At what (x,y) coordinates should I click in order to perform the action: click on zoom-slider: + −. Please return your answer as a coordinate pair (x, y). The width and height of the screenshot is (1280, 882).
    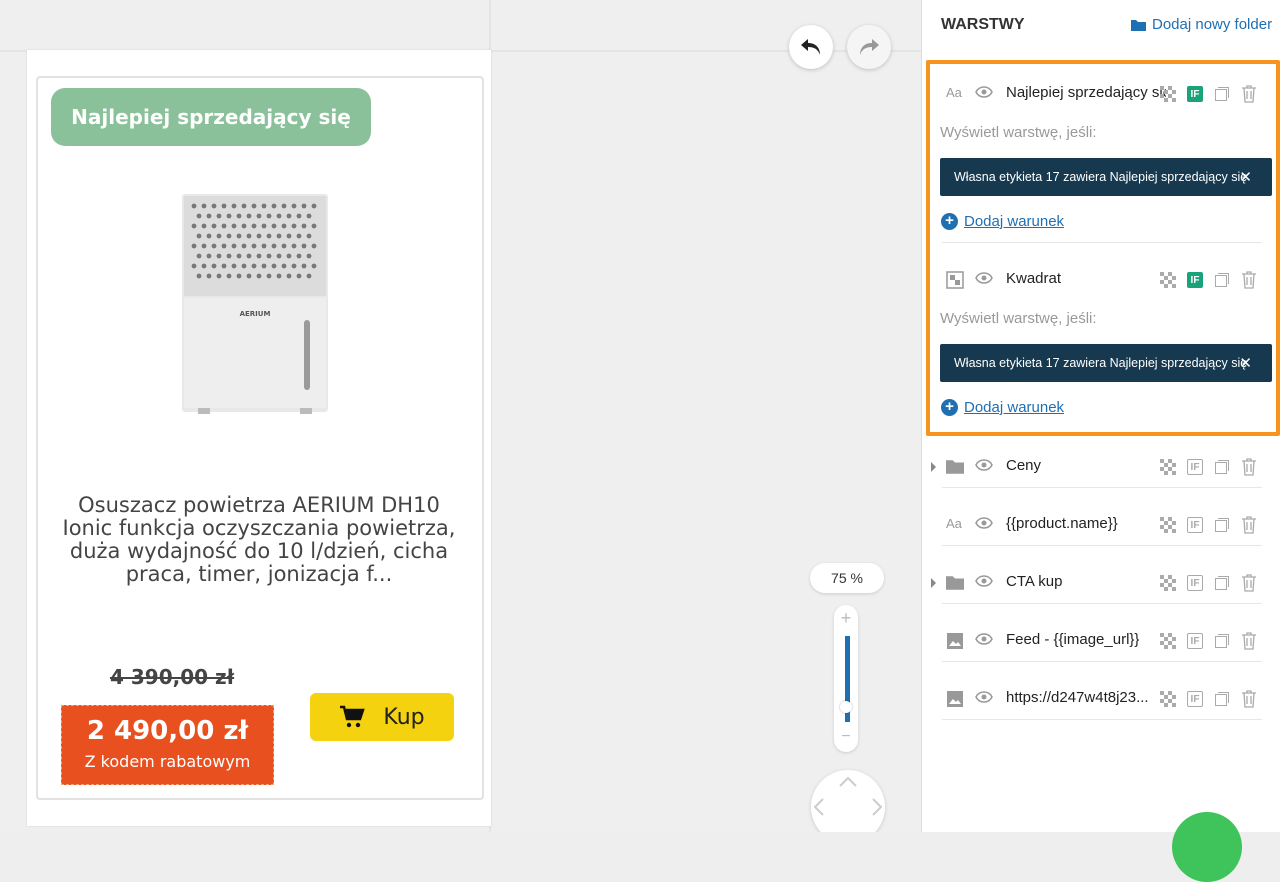
    Looking at the image, I should click on (846, 678).